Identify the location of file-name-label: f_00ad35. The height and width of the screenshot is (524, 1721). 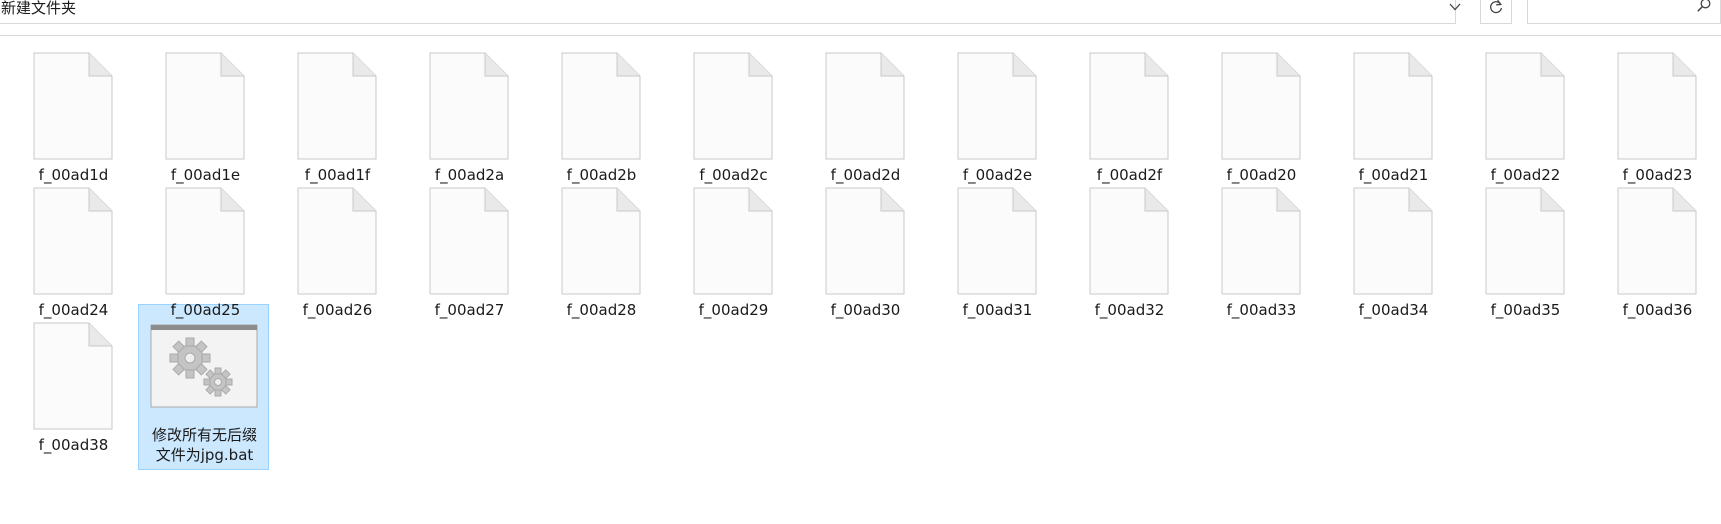
(1525, 310).